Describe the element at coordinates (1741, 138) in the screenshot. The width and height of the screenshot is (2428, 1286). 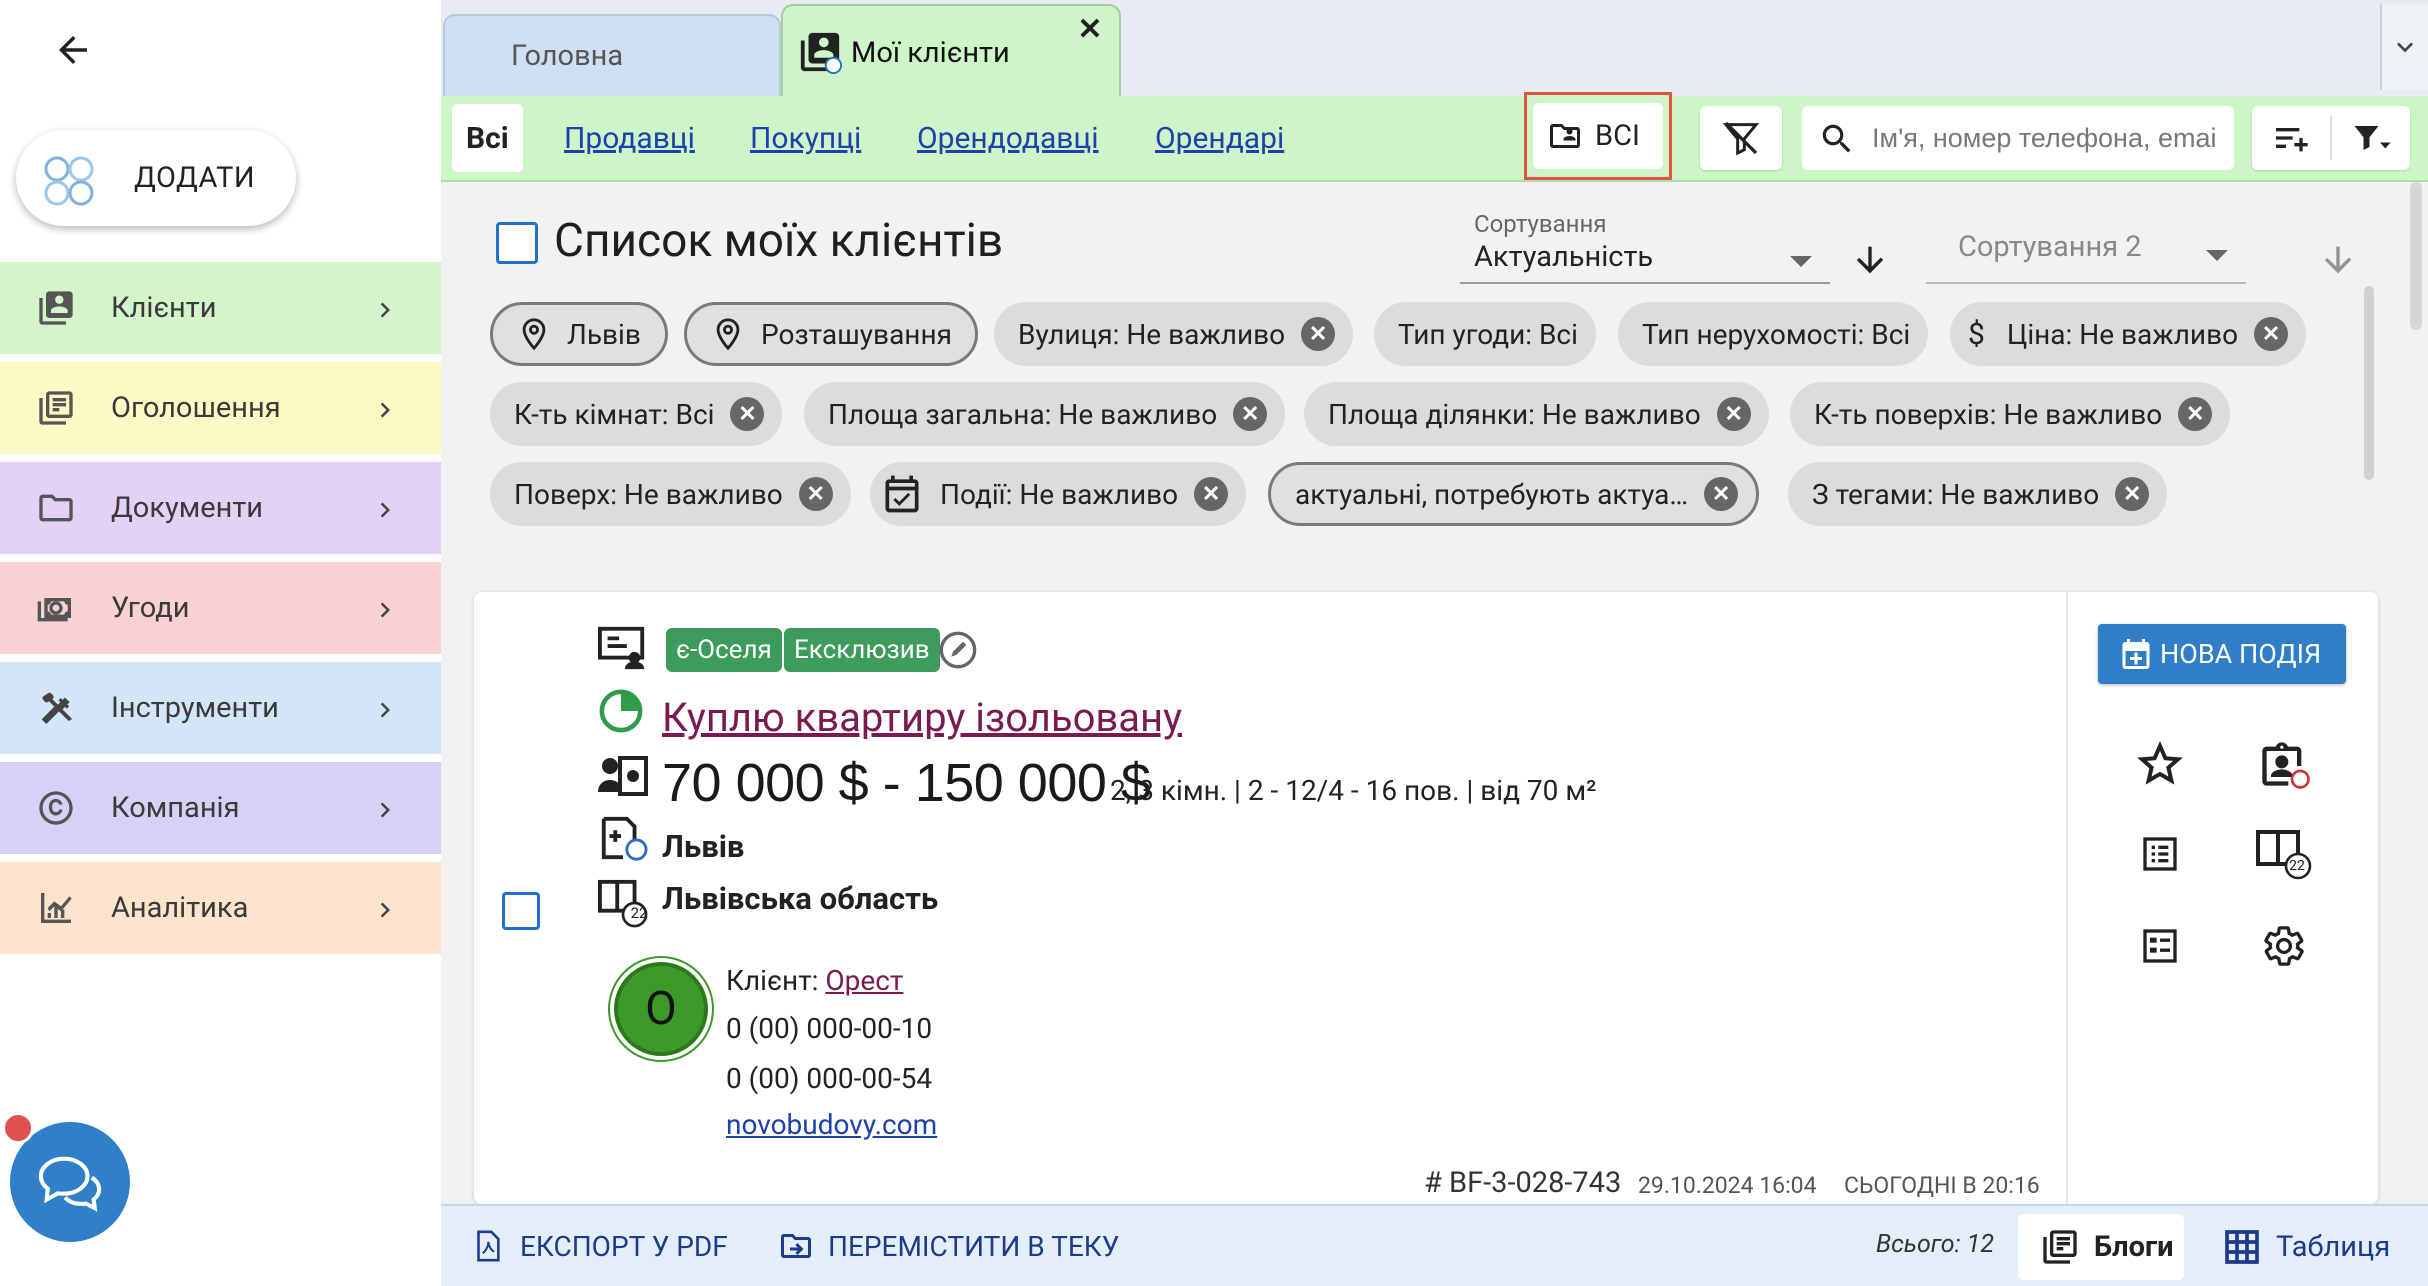
I see `clear-filters-button` at that location.